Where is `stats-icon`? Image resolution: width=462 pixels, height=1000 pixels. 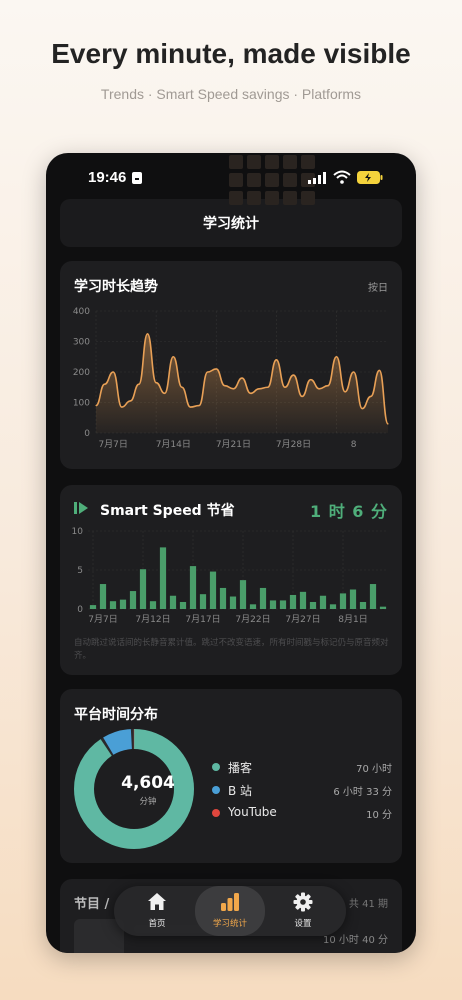
stats-icon is located at coordinates (230, 902).